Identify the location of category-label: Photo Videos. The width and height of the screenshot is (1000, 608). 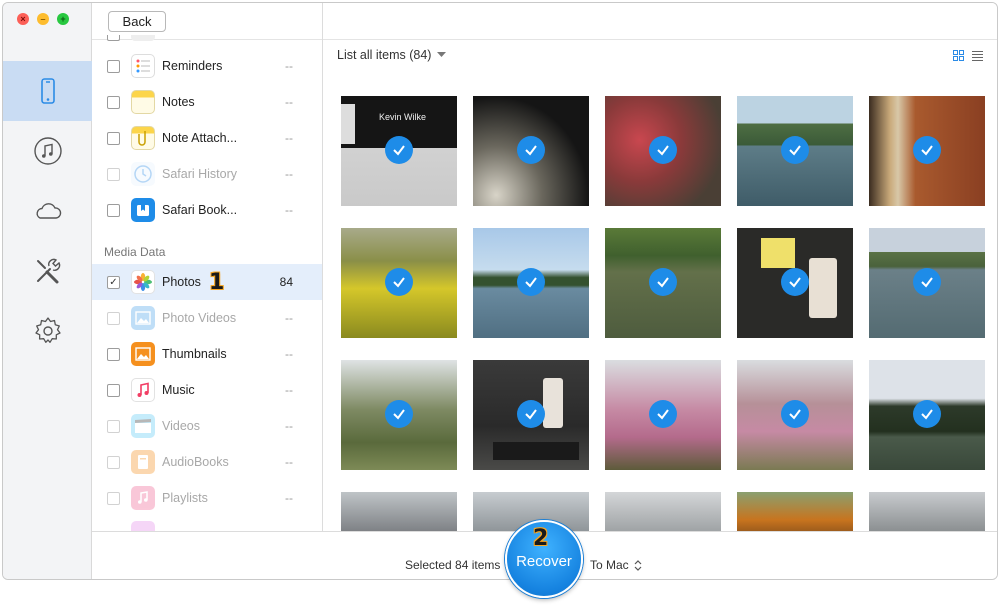
(199, 318).